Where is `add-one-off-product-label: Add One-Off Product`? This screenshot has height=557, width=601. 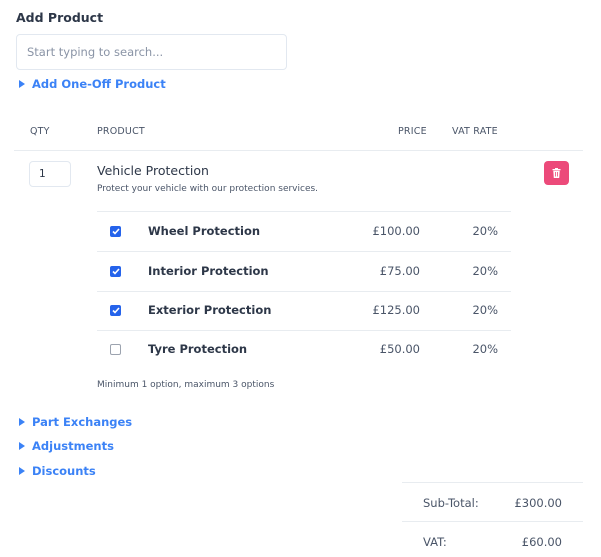 add-one-off-product-label: Add One-Off Product is located at coordinates (99, 84).